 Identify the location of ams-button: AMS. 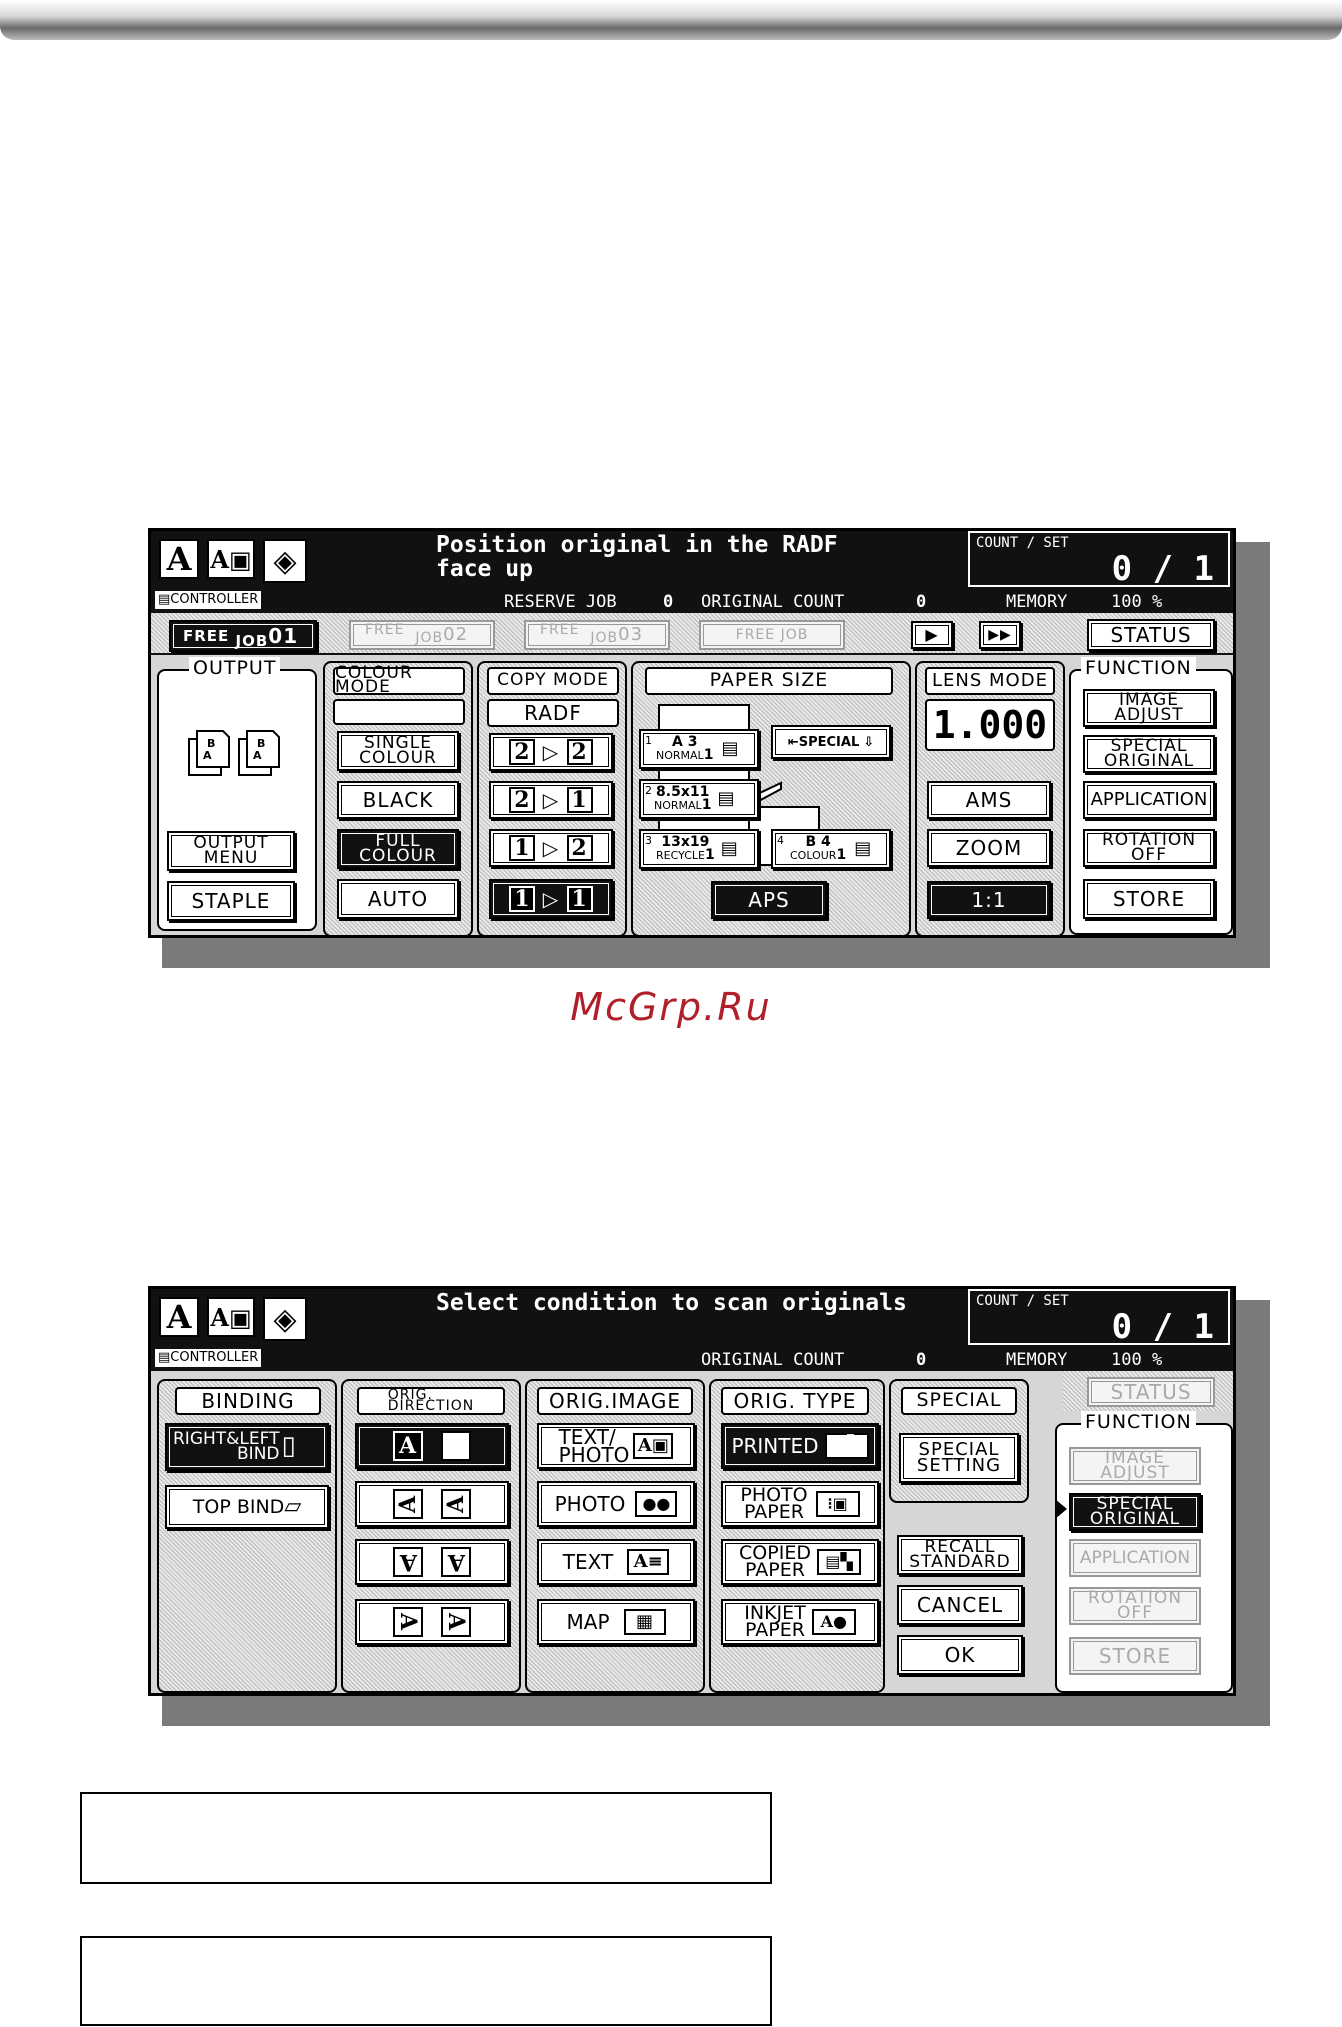
(989, 800).